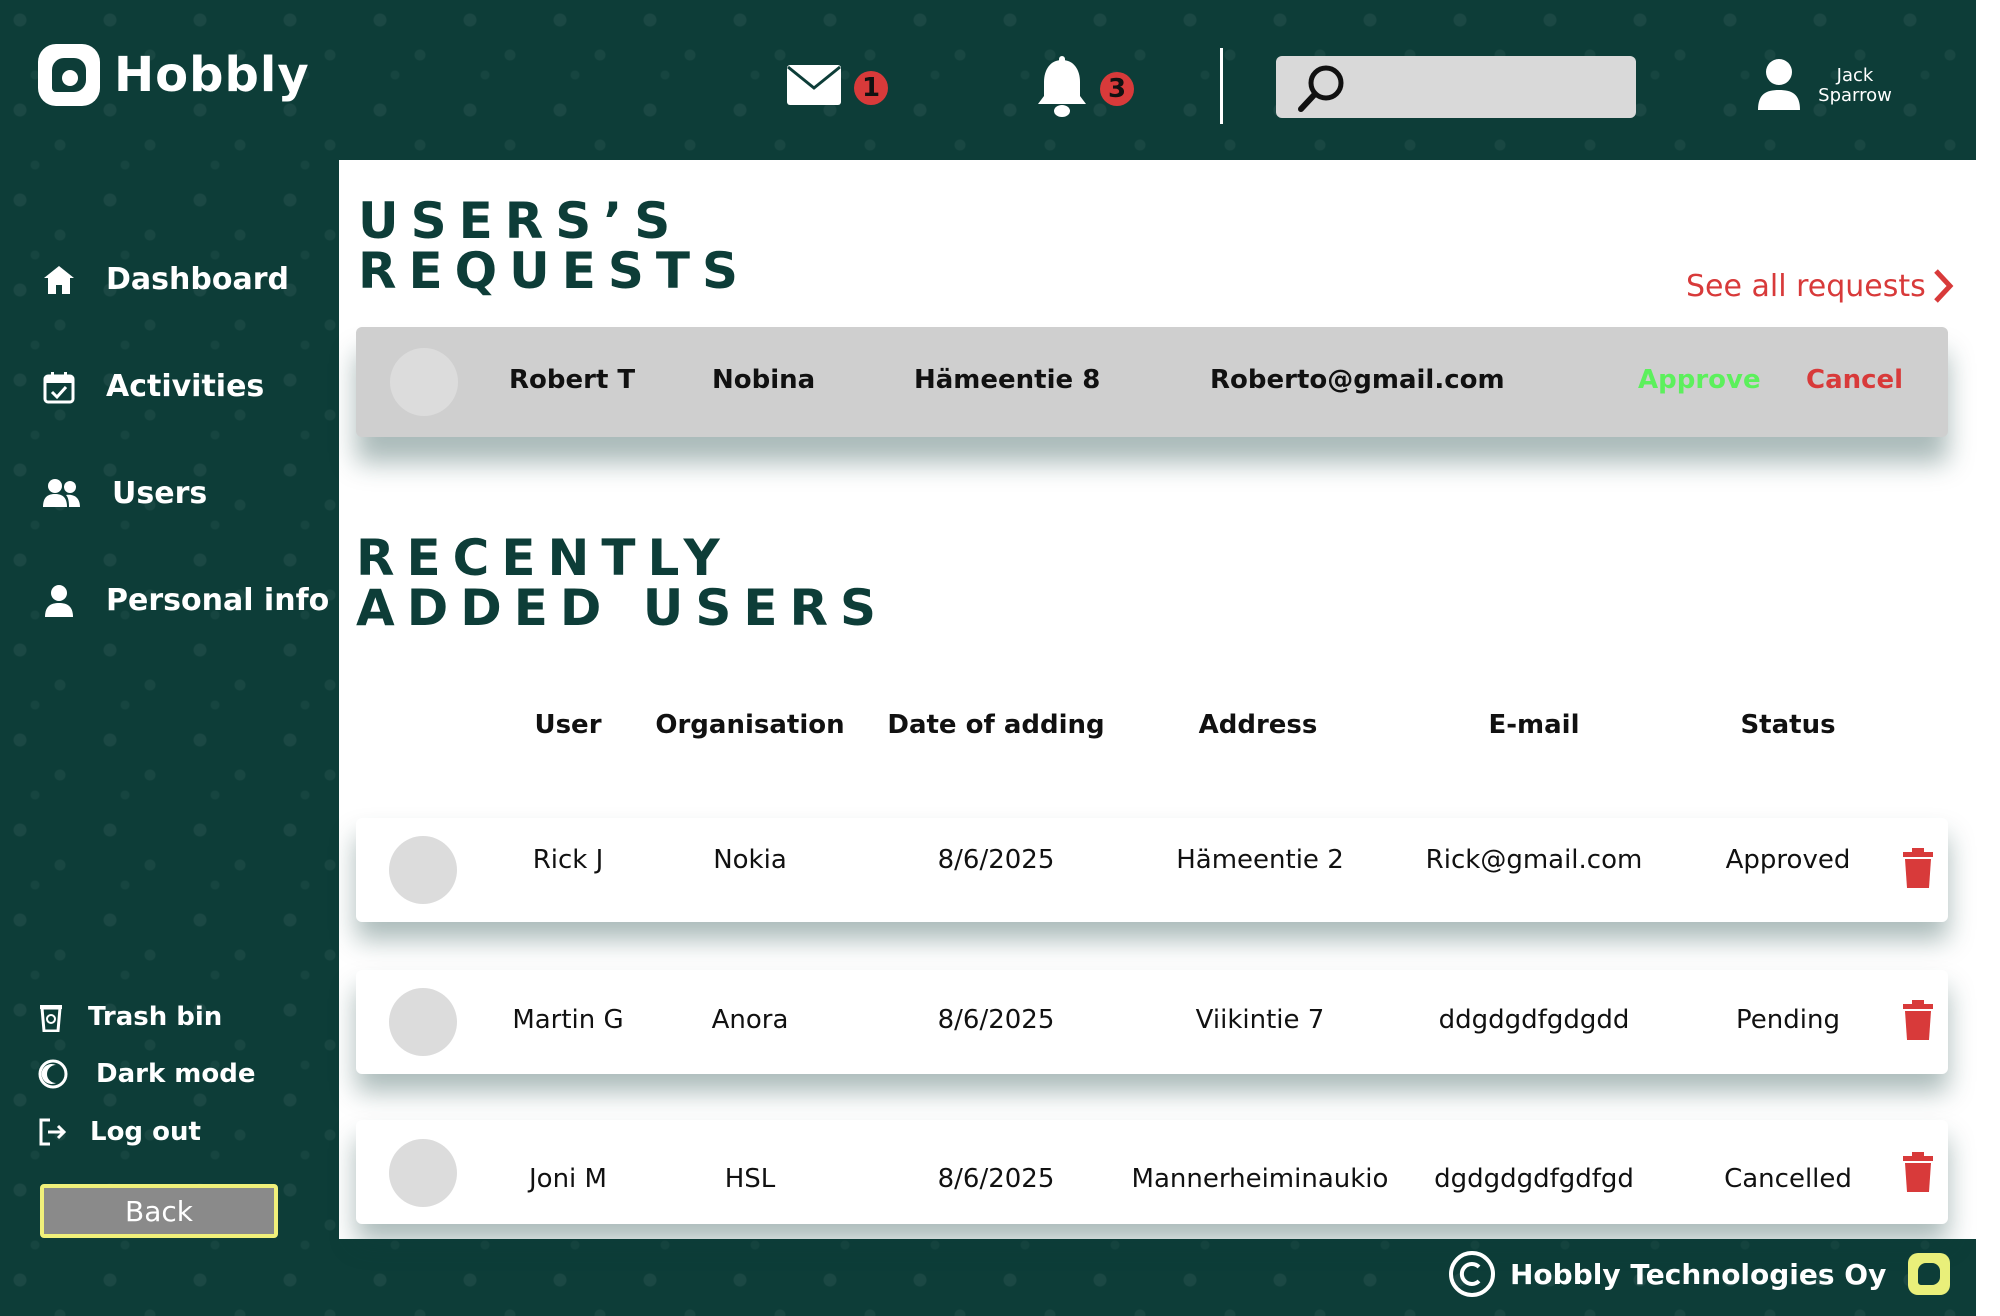  Describe the element at coordinates (750, 1020) in the screenshot. I see `cell-organisation: Anora` at that location.